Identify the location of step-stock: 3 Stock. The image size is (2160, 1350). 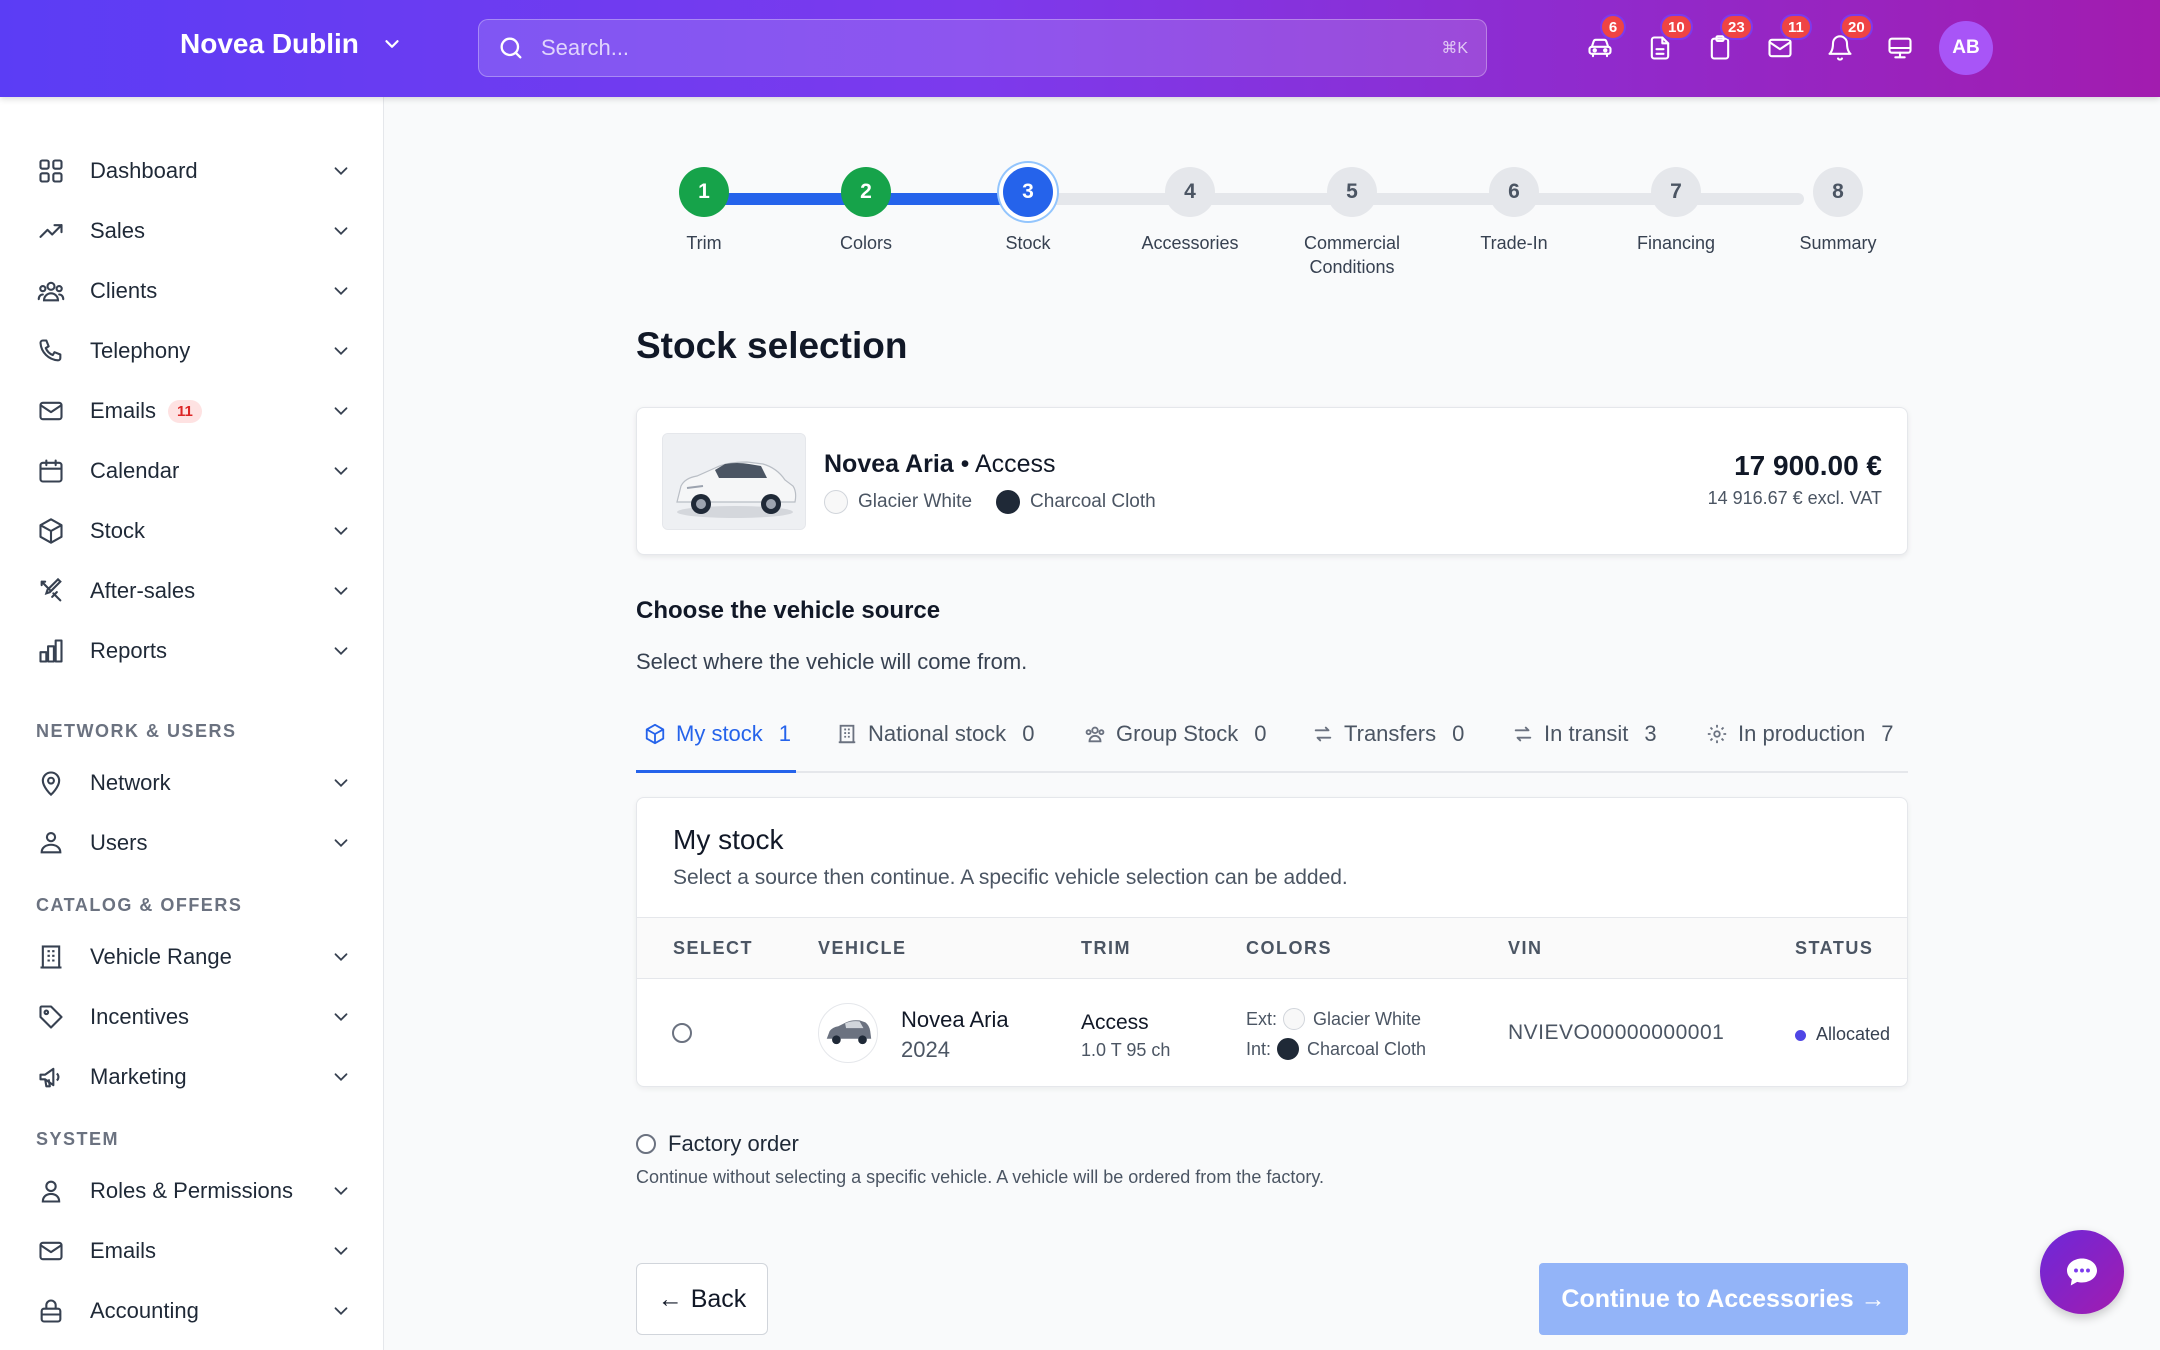
(1028, 211).